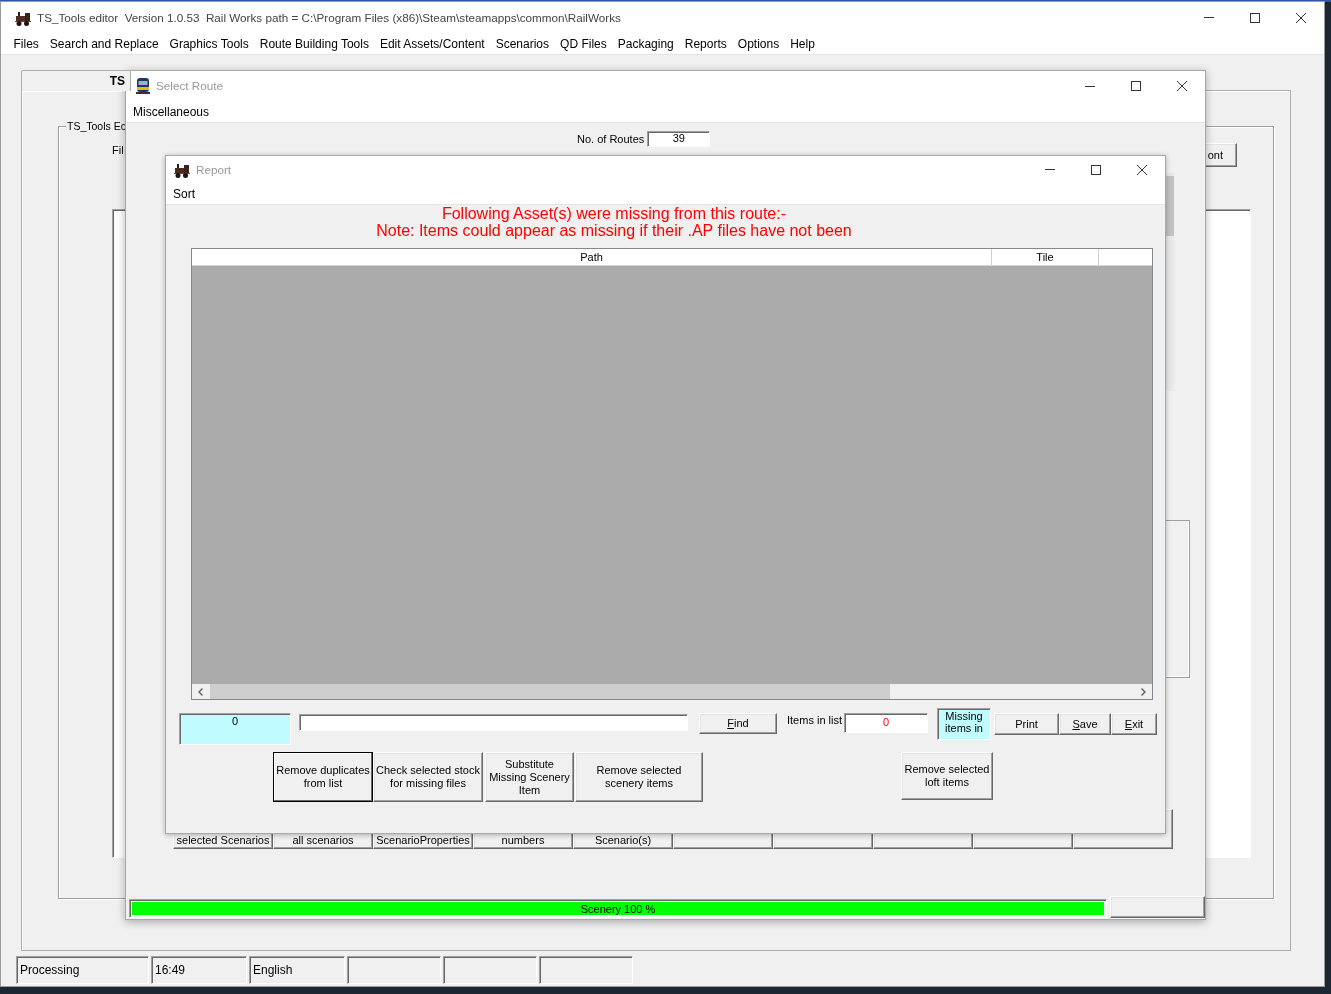  I want to click on tool-button: Remove selected scenery items, so click(639, 777).